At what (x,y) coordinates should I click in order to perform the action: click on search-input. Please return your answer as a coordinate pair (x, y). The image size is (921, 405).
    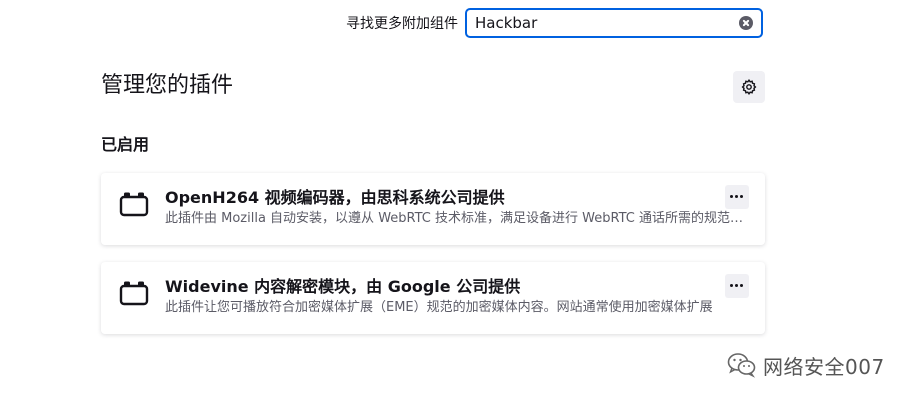
    Looking at the image, I should click on (605, 23).